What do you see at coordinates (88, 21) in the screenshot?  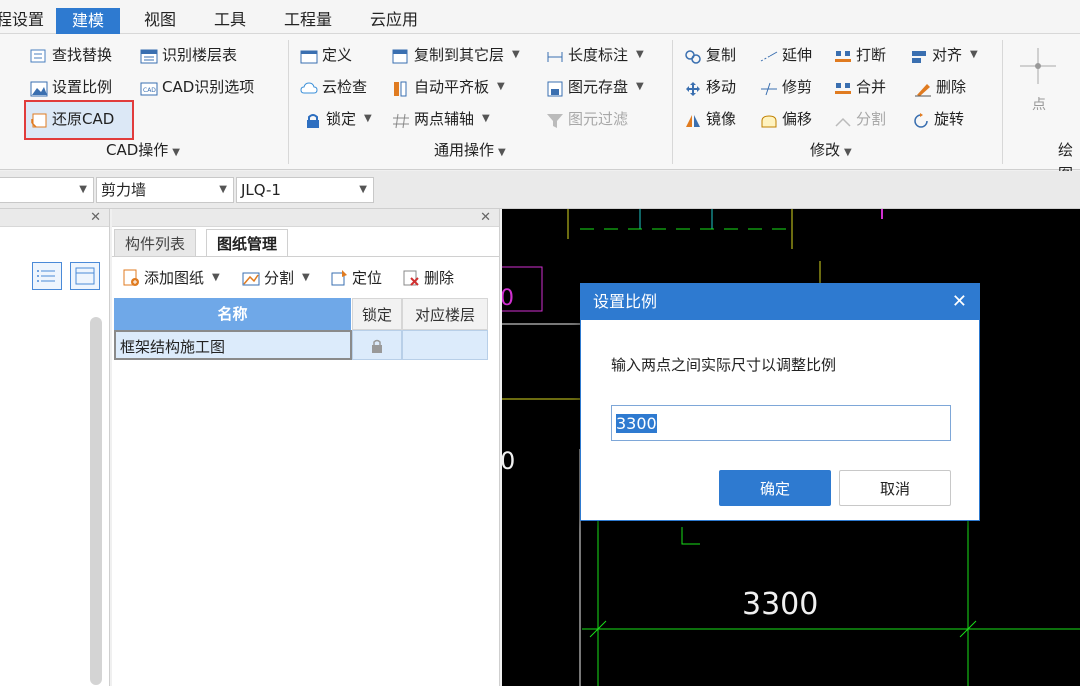 I see `tab-modeling: 建模` at bounding box center [88, 21].